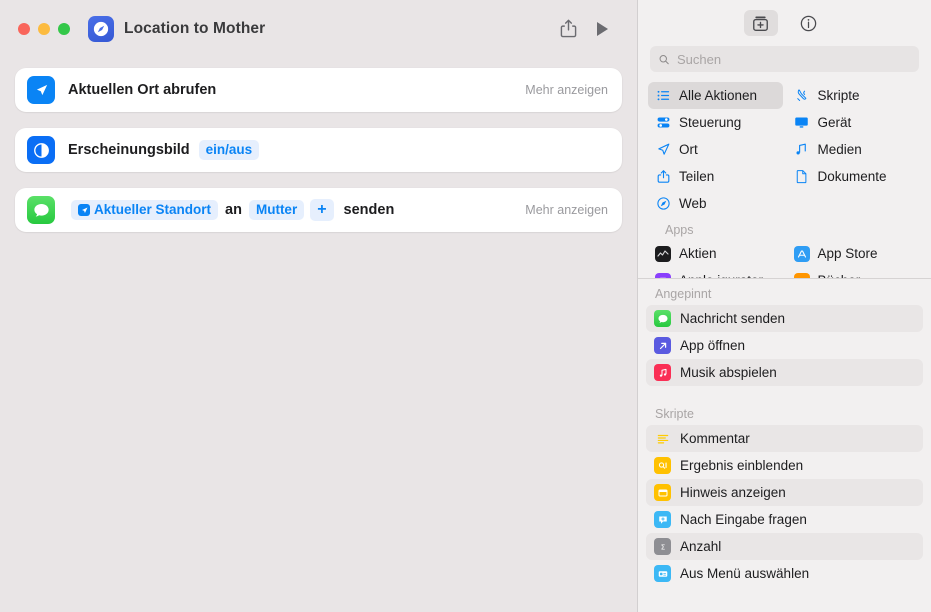 The image size is (931, 612). Describe the element at coordinates (784, 372) in the screenshot. I see `action-item-musik-abspielen: Musik abspielen` at that location.